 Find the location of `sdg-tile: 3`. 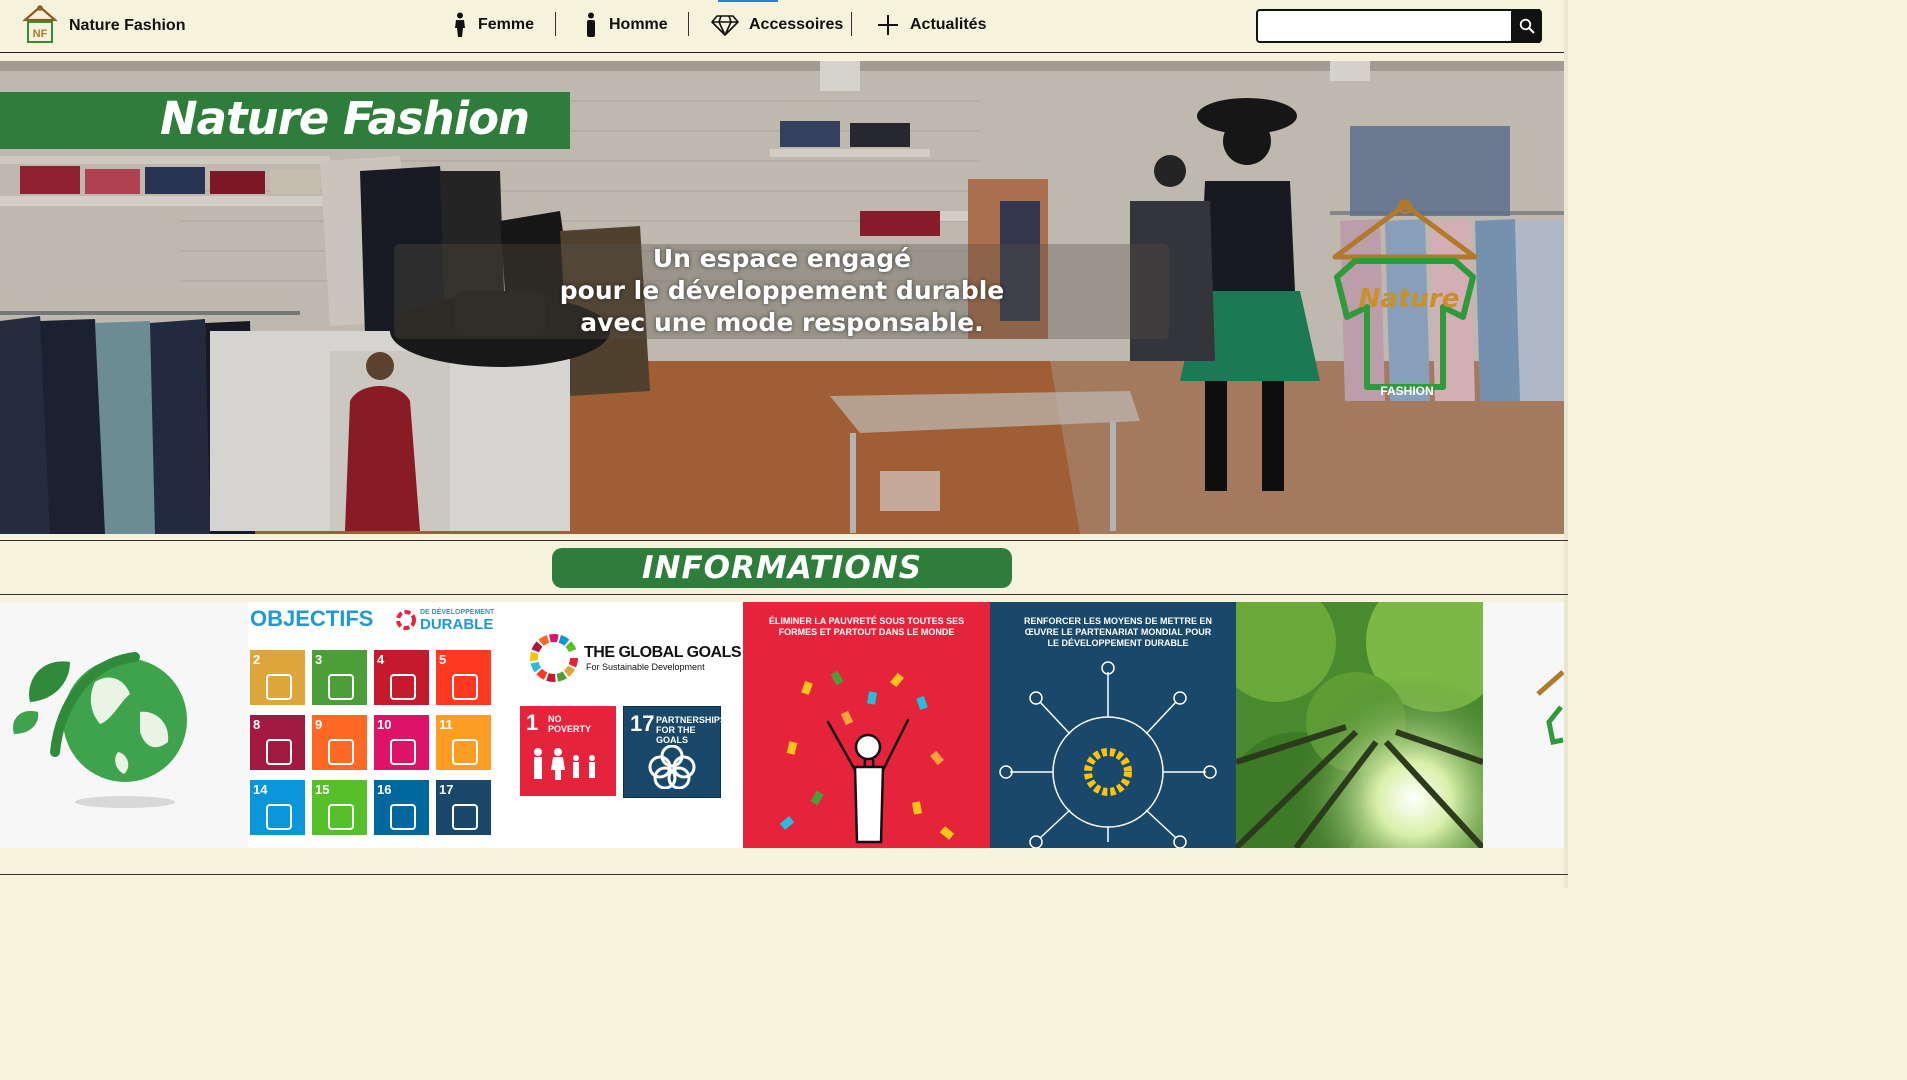

sdg-tile: 3 is located at coordinates (339, 677).